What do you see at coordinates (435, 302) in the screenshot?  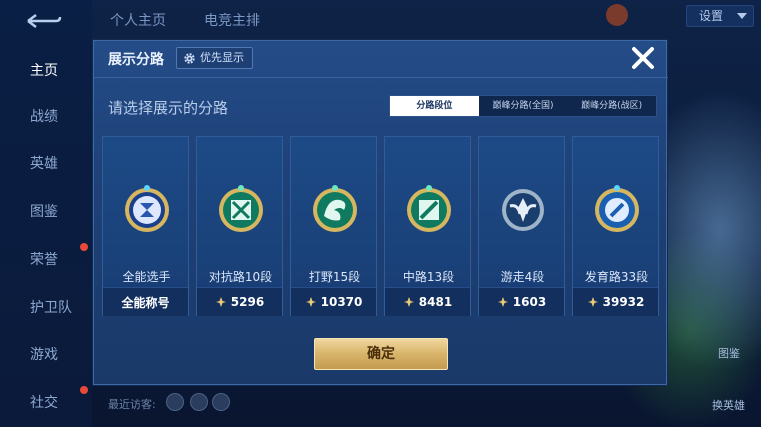 I see `card-value: 8481` at bounding box center [435, 302].